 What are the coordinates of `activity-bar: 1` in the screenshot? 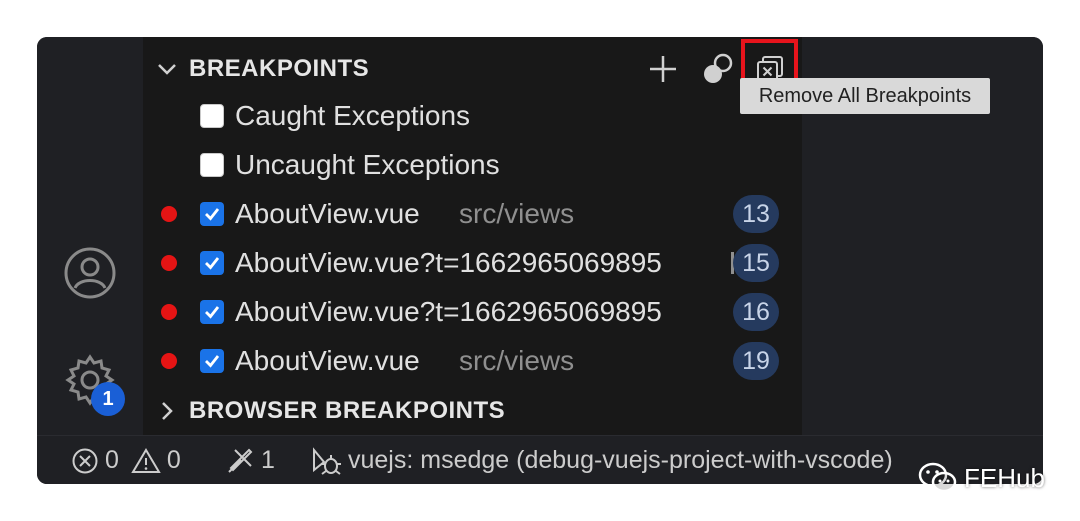 It's located at (90, 236).